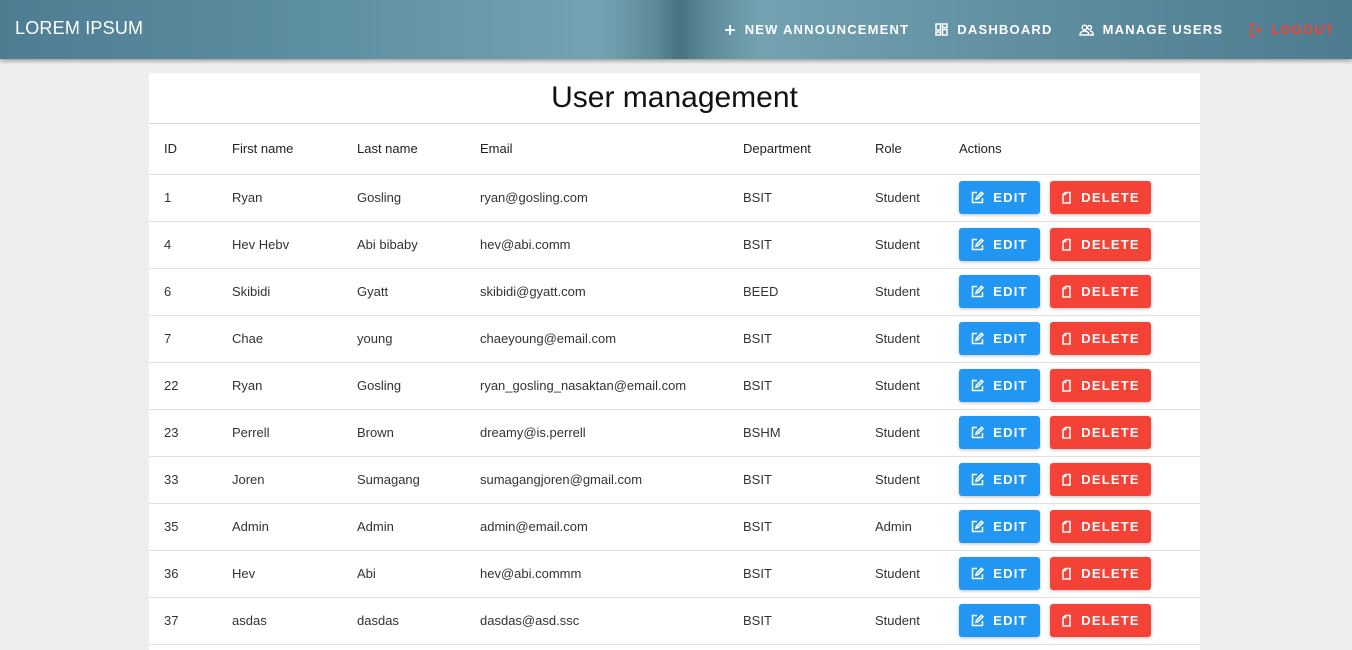  Describe the element at coordinates (190, 433) in the screenshot. I see `cell-id: 23` at that location.